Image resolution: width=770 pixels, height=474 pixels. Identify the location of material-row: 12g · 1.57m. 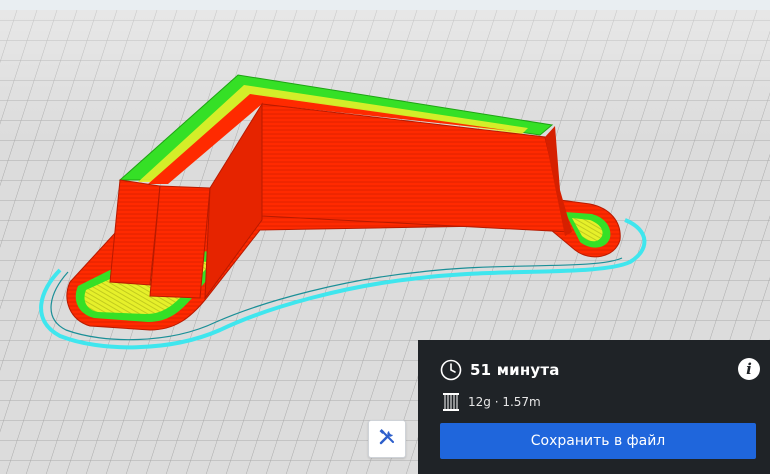
(491, 402).